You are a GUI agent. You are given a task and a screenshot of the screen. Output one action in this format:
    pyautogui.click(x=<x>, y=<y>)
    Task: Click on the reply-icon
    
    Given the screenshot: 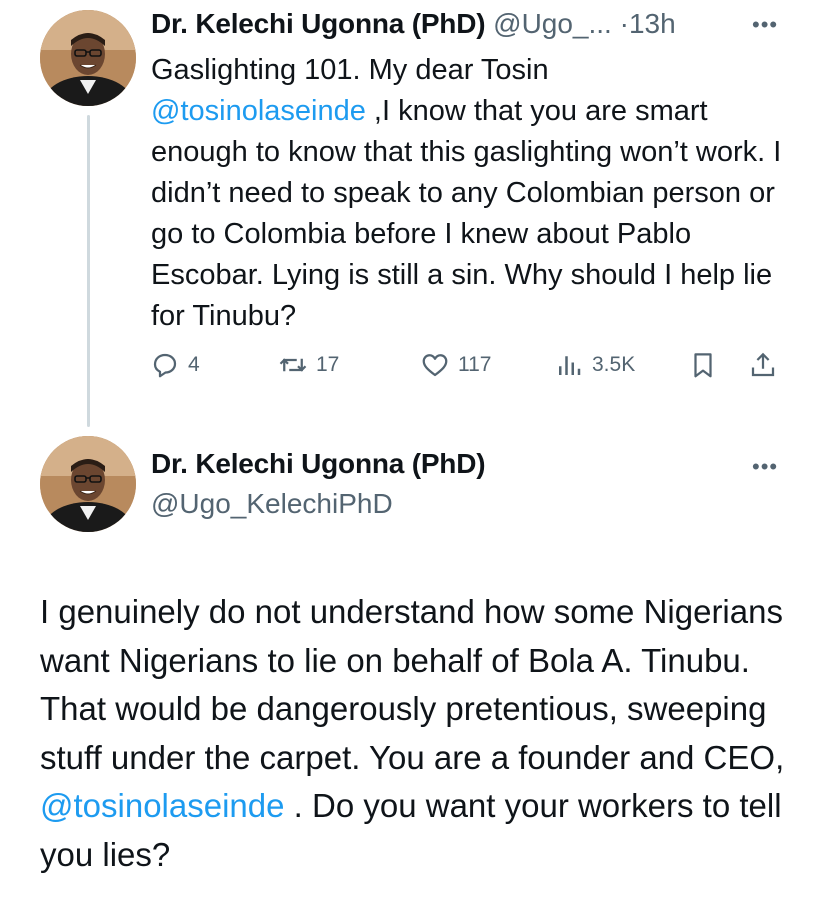 What is the action you would take?
    pyautogui.click(x=165, y=365)
    